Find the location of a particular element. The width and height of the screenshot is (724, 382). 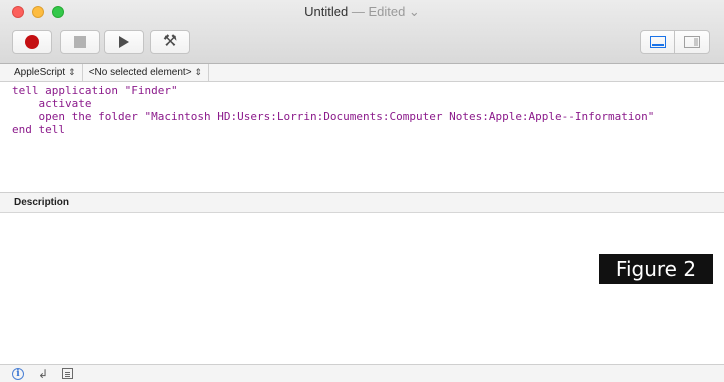

document-name: Untitled is located at coordinates (326, 11).